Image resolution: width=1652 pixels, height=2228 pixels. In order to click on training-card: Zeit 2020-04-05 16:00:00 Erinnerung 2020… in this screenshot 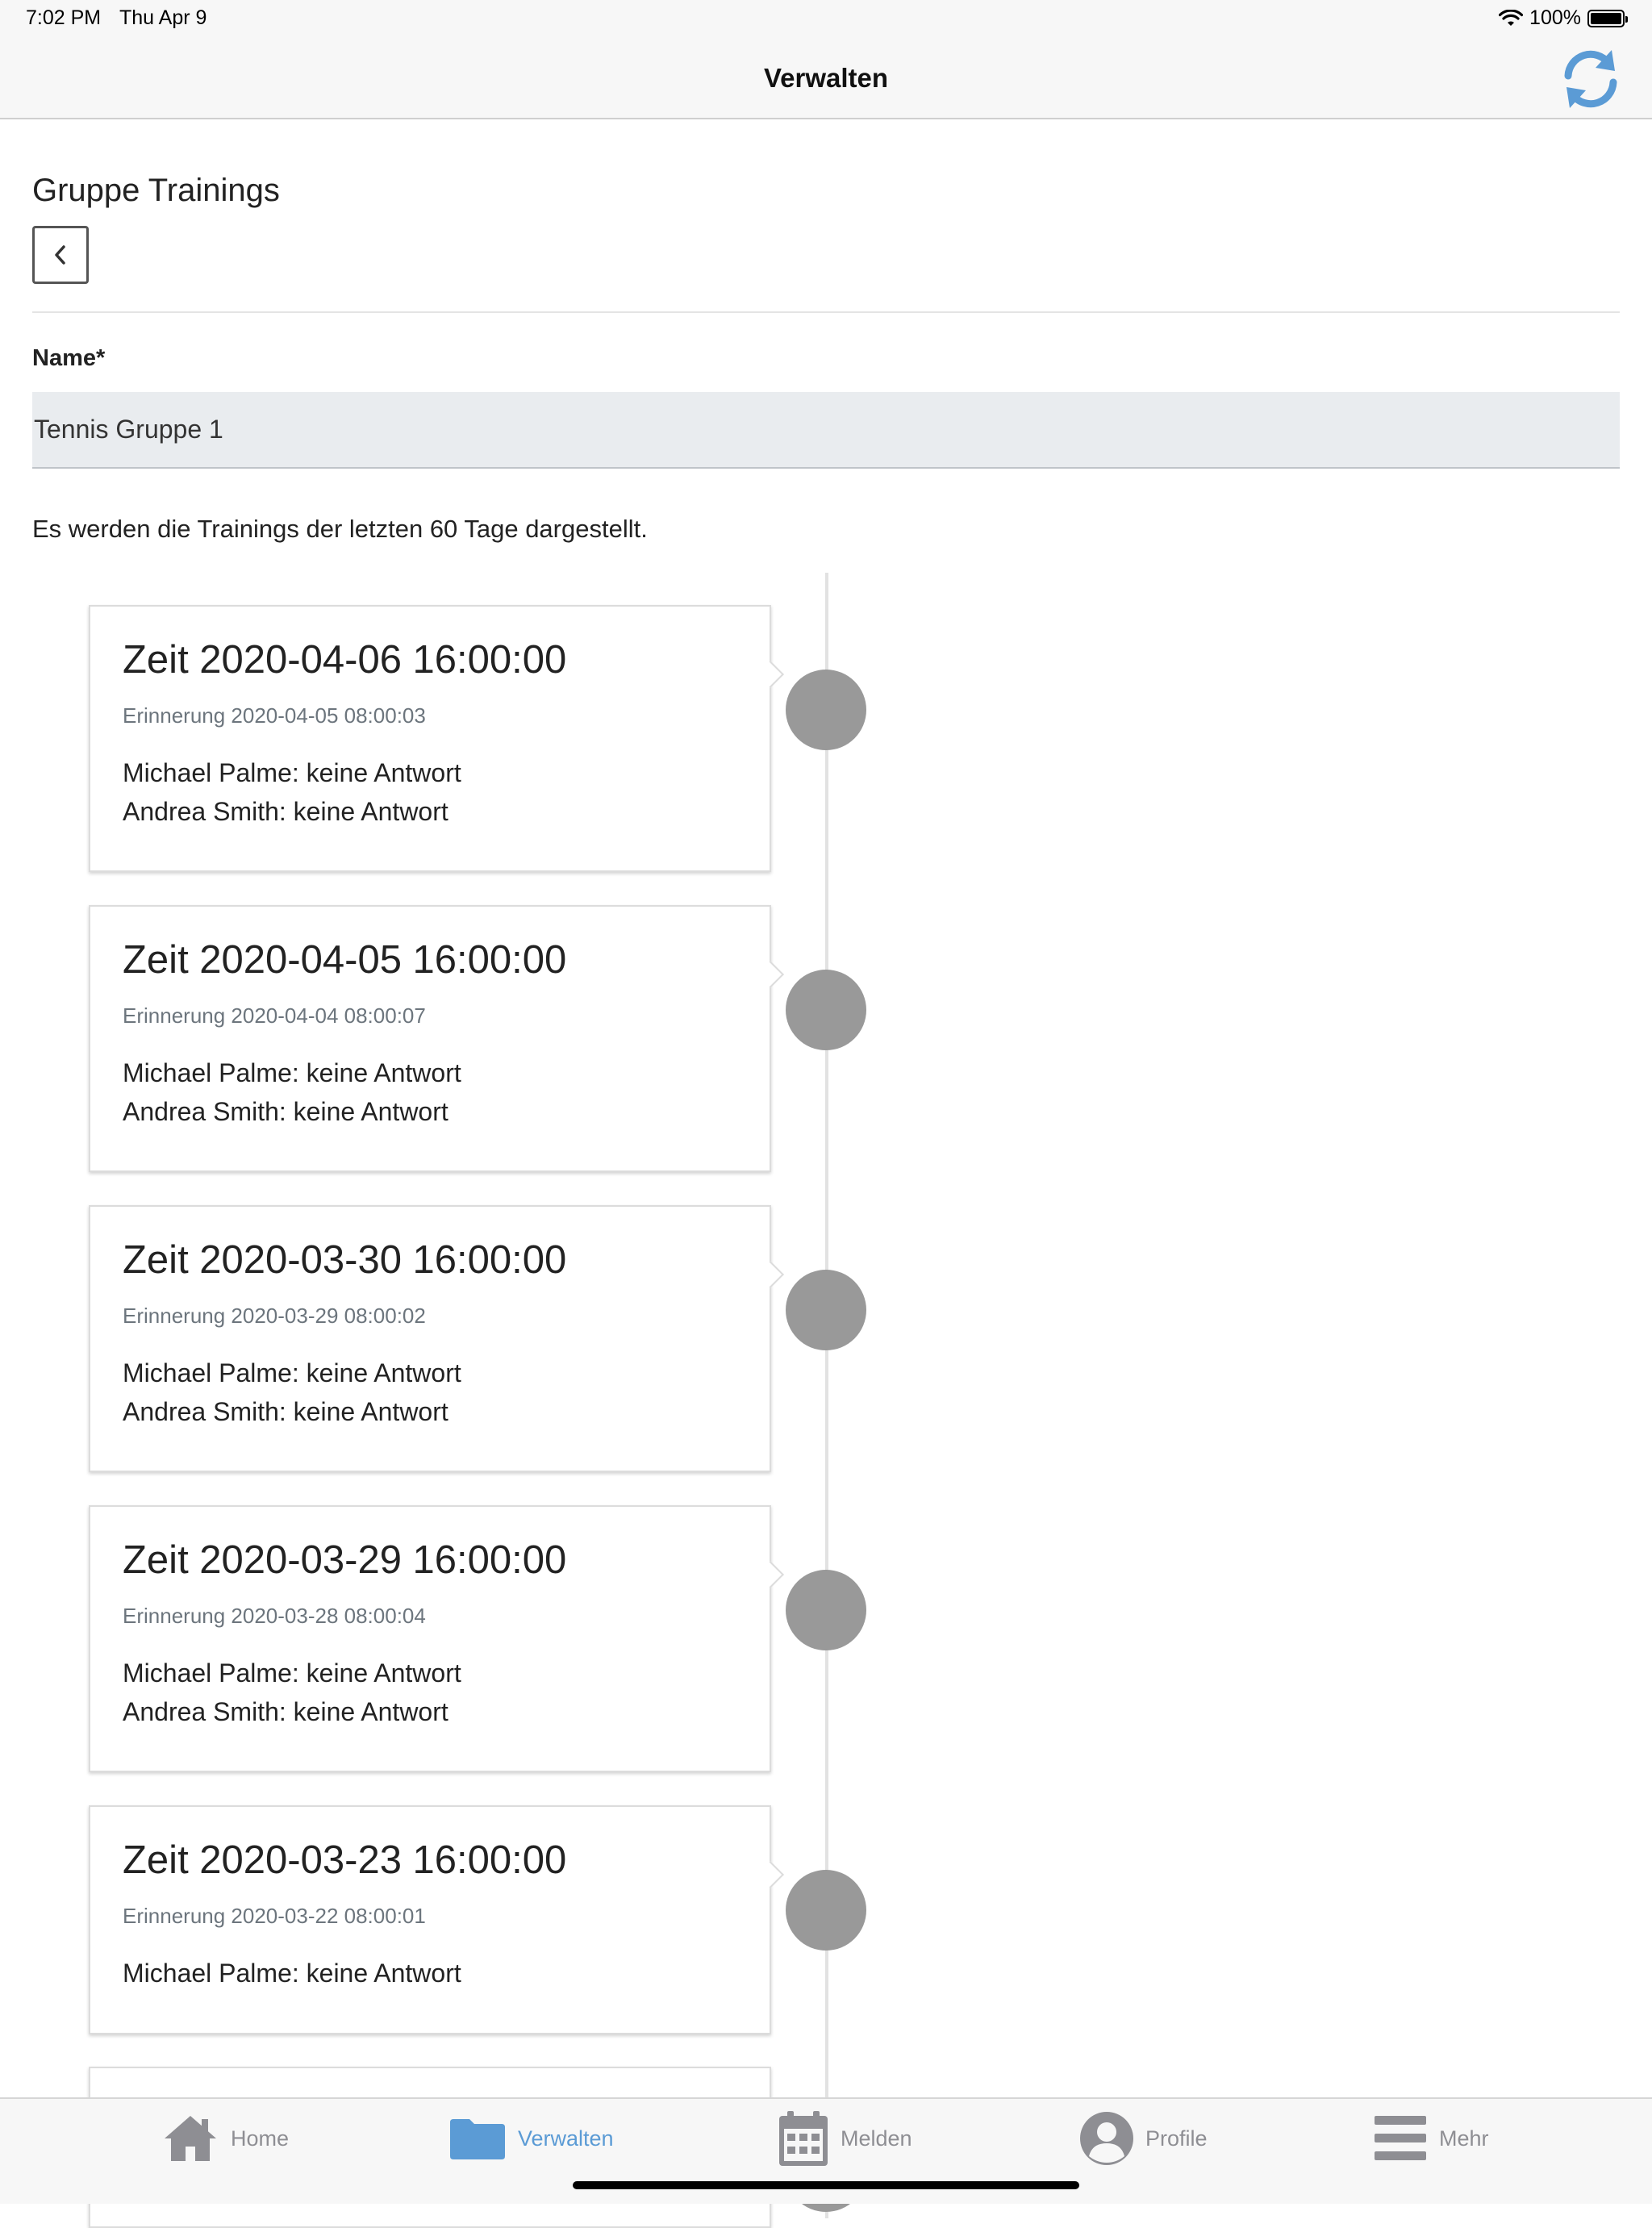, I will do `click(430, 1038)`.